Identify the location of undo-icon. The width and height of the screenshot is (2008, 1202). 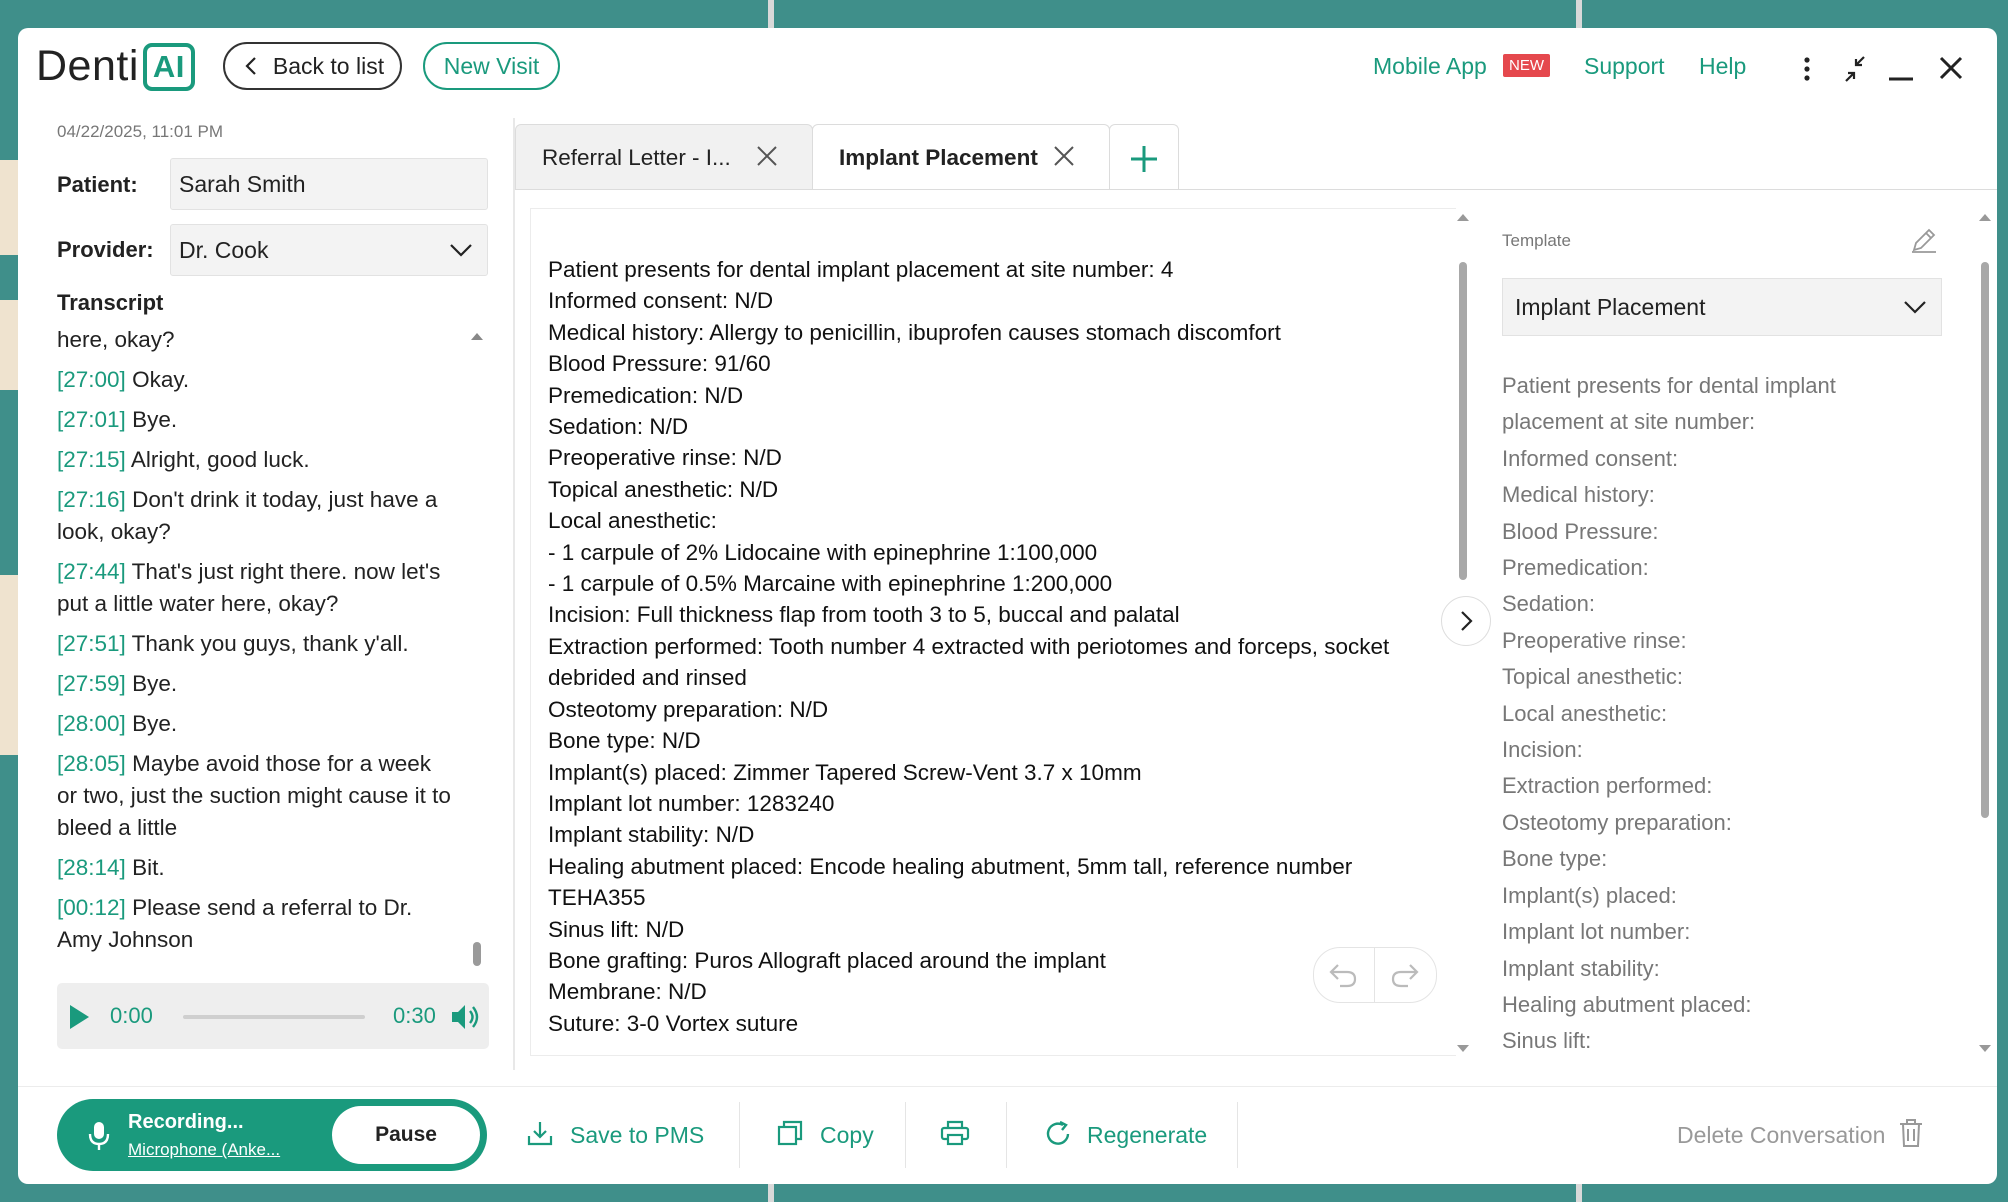
(1343, 975).